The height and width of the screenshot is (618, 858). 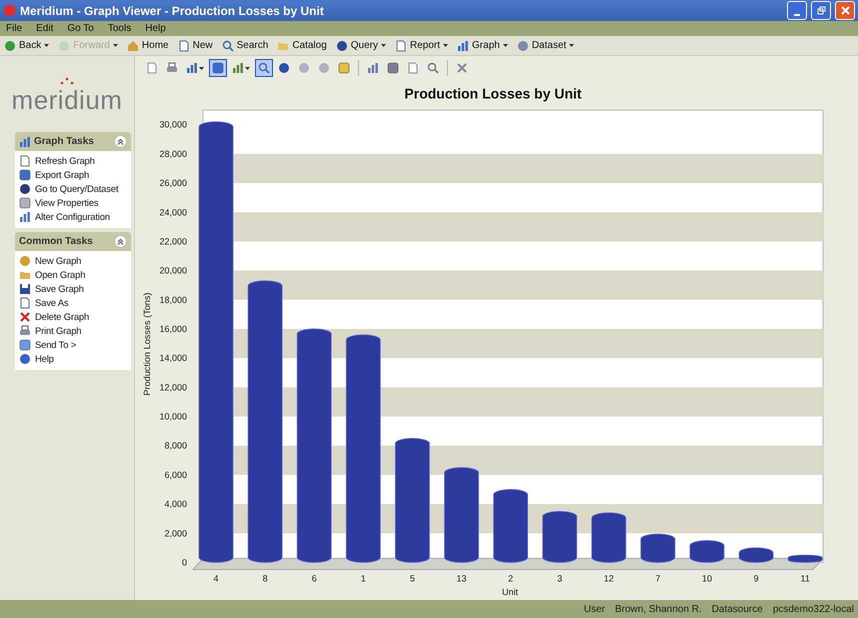 I want to click on y-tick-label: 14,000, so click(x=173, y=358).